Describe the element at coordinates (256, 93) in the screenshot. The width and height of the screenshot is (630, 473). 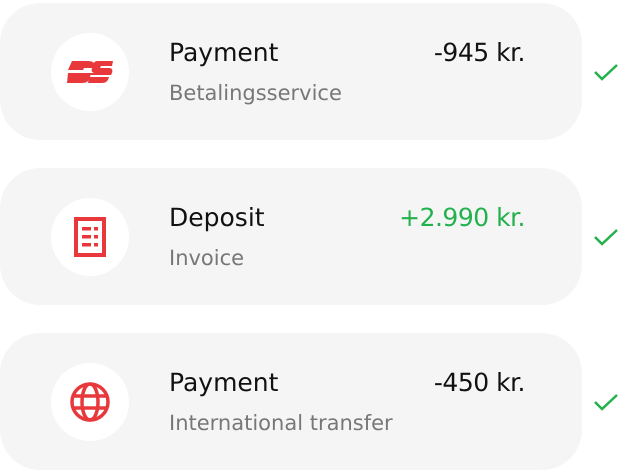
I see `transaction-description: Betalingsservice` at that location.